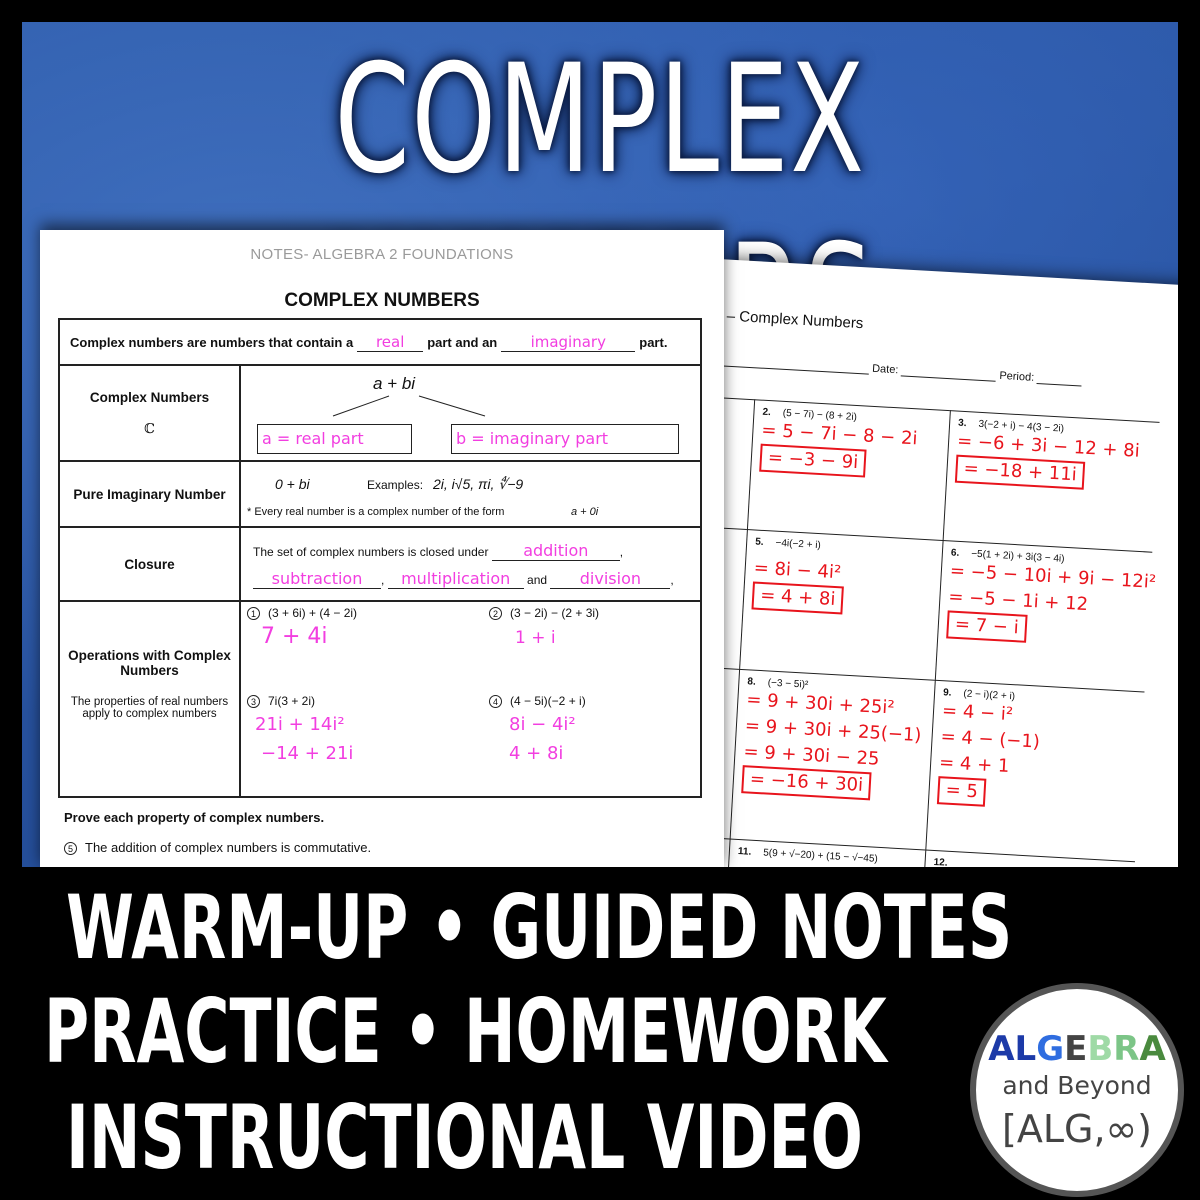  What do you see at coordinates (470, 413) in the screenshot?
I see `complex-numbers-content: a + bi a = real part b = imaginary part` at bounding box center [470, 413].